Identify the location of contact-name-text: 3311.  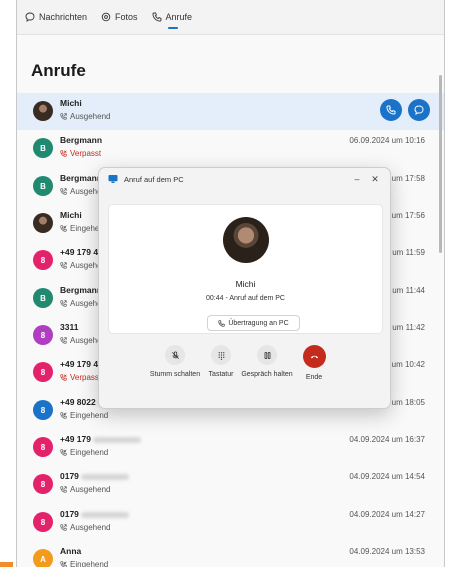
(69, 327).